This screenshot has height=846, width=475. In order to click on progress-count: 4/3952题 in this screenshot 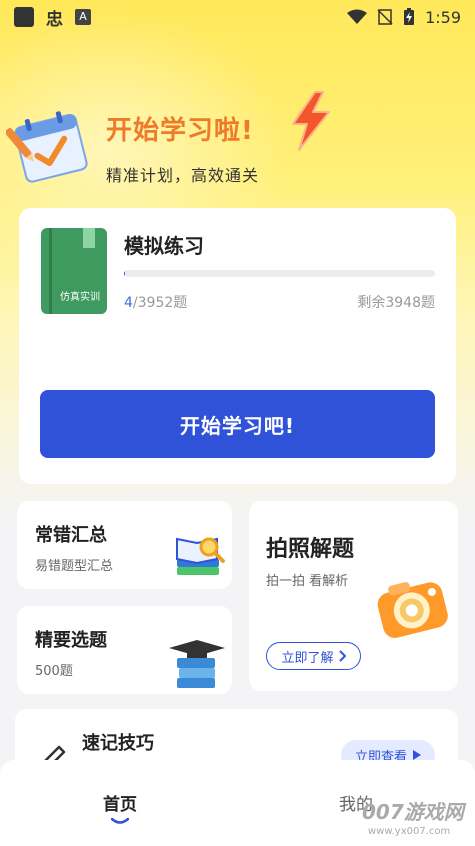, I will do `click(155, 302)`.